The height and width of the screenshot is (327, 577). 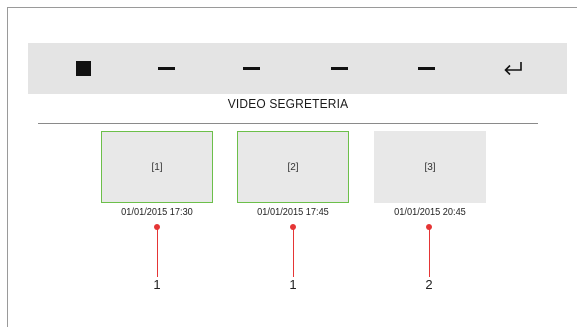 I want to click on return-arrow-icon, so click(x=513, y=68).